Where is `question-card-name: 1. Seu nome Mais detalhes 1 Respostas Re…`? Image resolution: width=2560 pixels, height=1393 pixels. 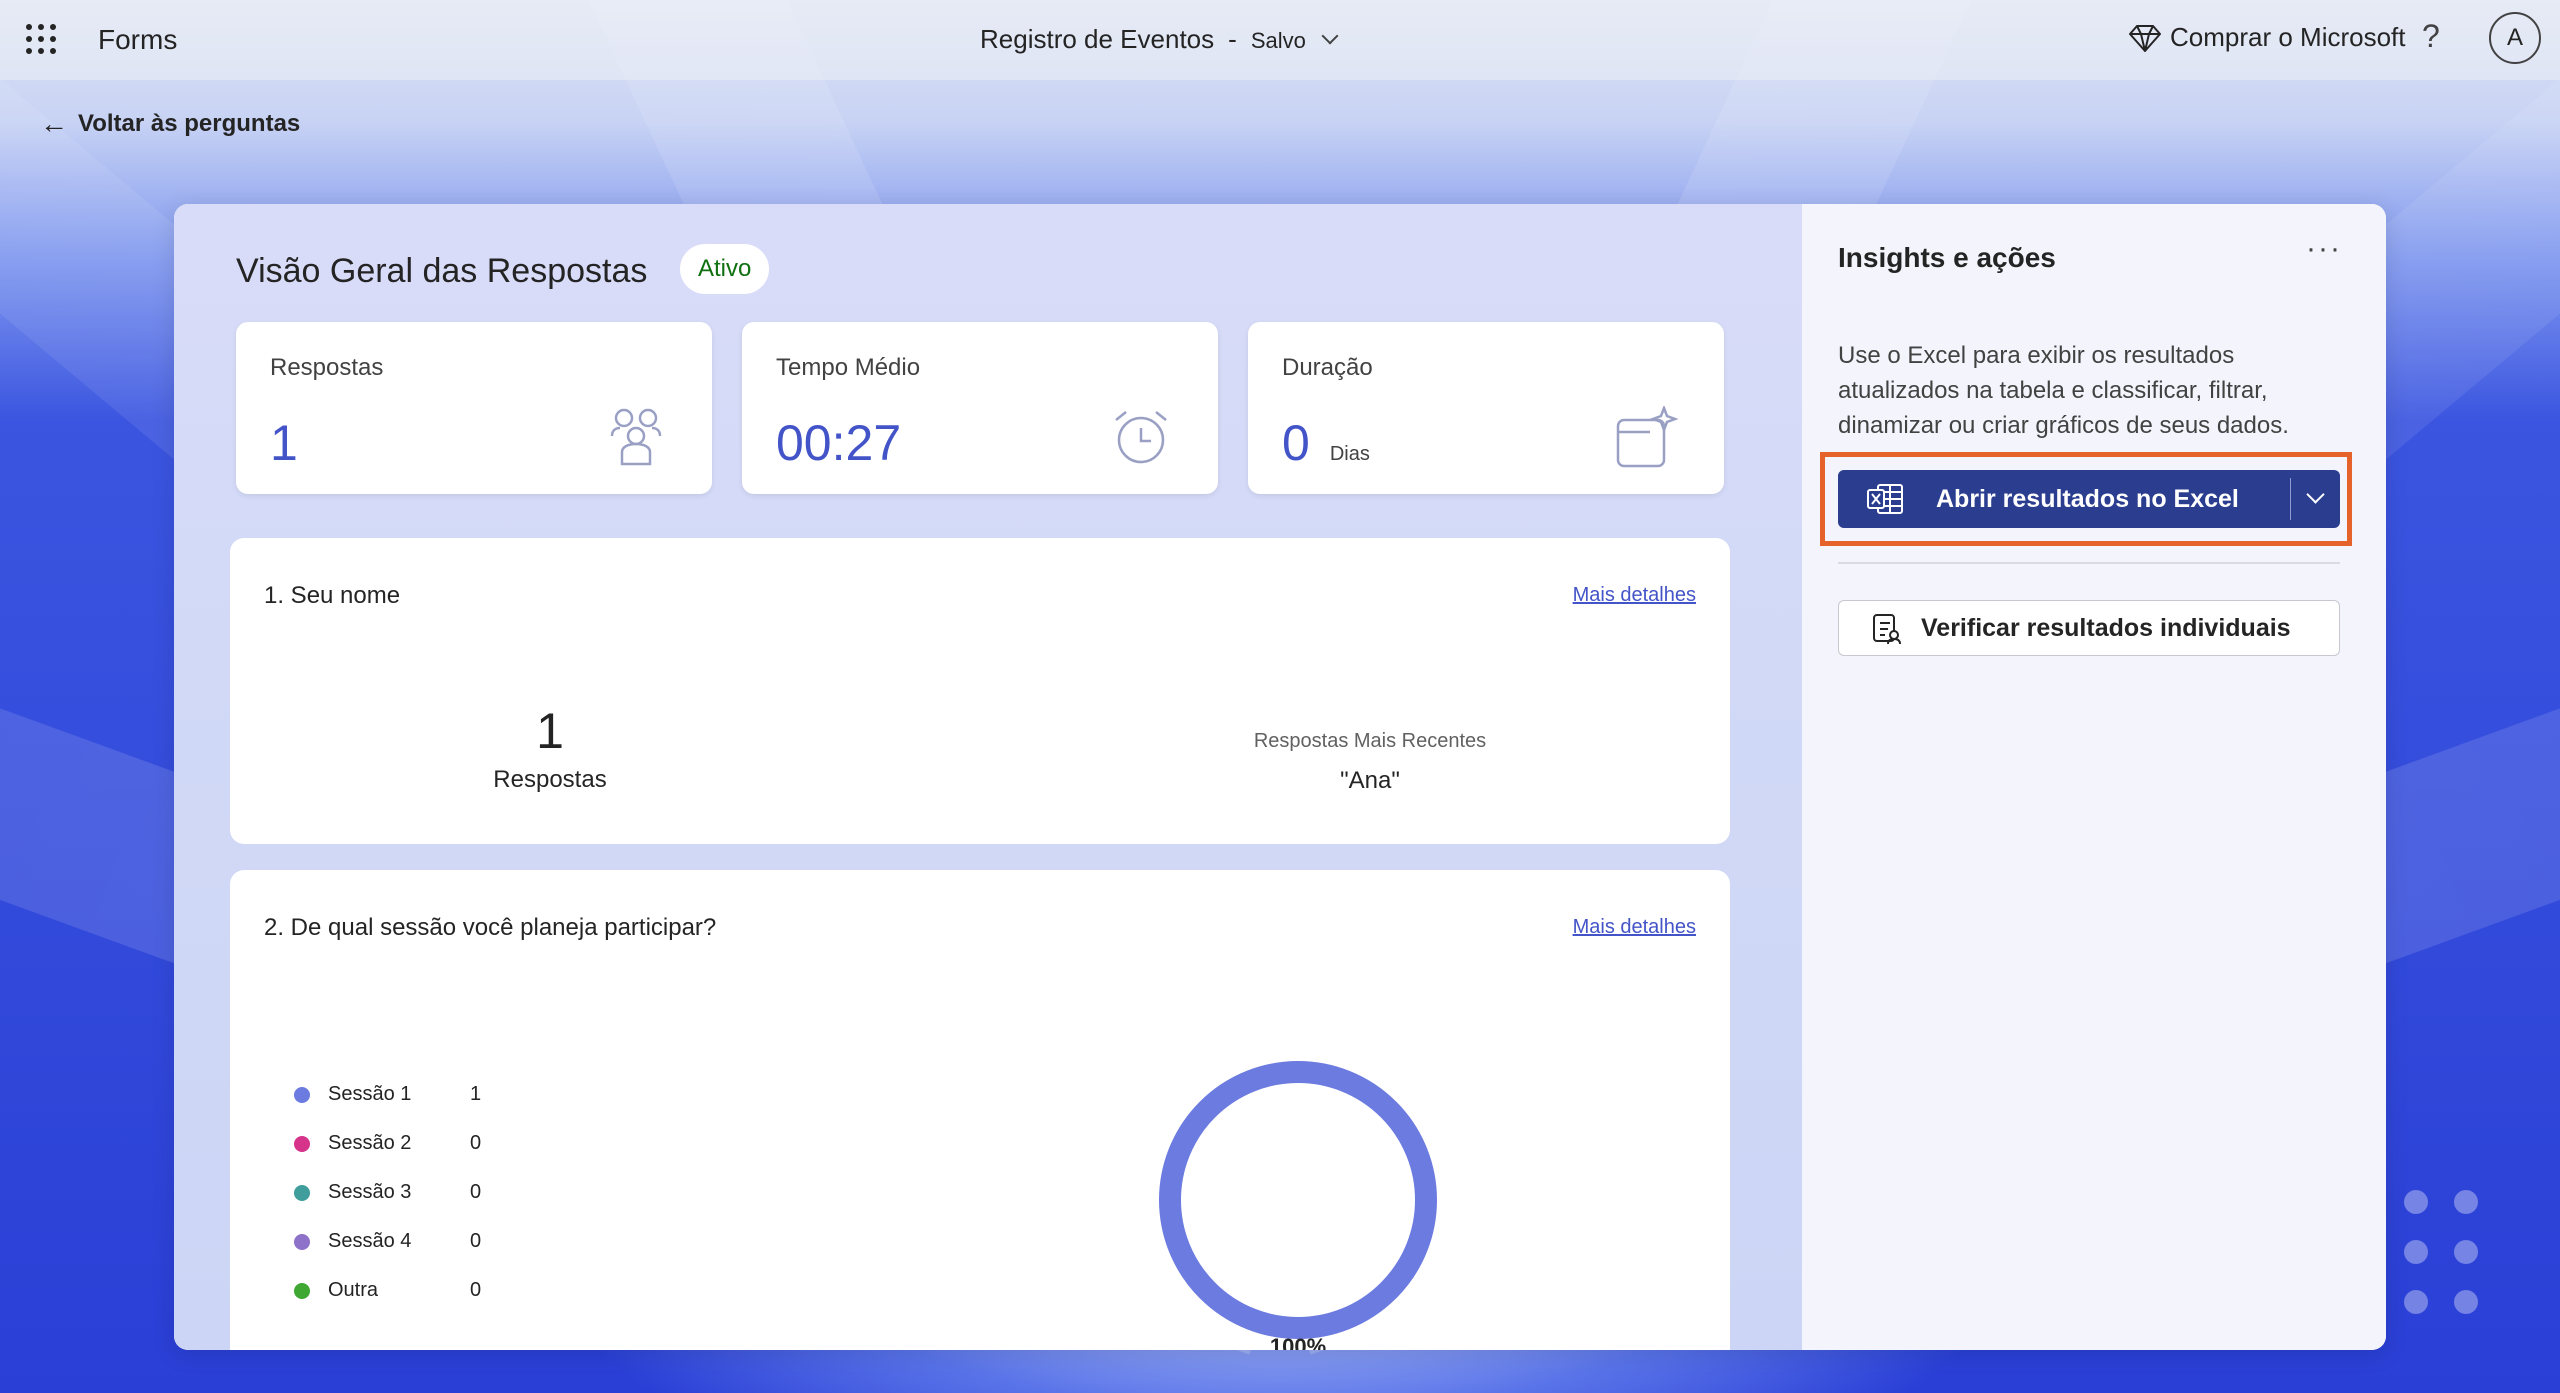 question-card-name: 1. Seu nome Mais detalhes 1 Respostas Re… is located at coordinates (980, 691).